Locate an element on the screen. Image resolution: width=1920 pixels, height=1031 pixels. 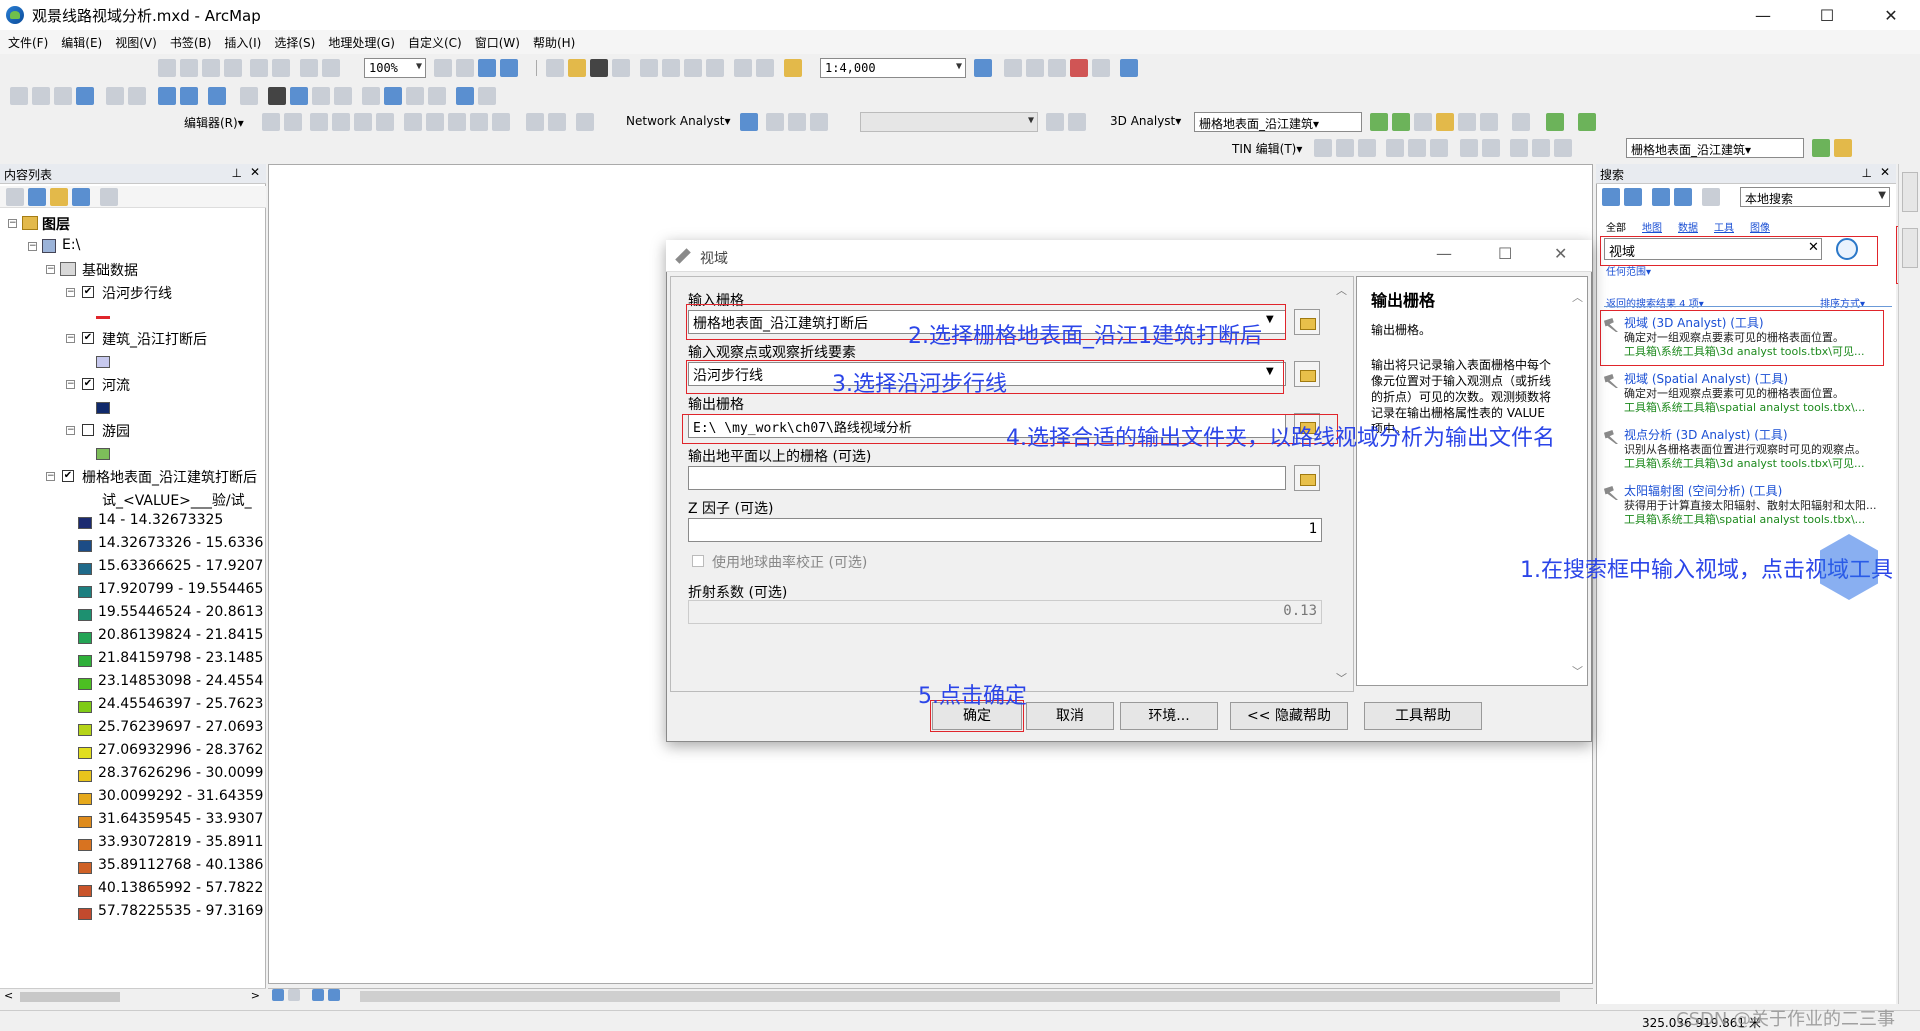
zoom-in-fixed-icon is located at coordinates (167, 68).